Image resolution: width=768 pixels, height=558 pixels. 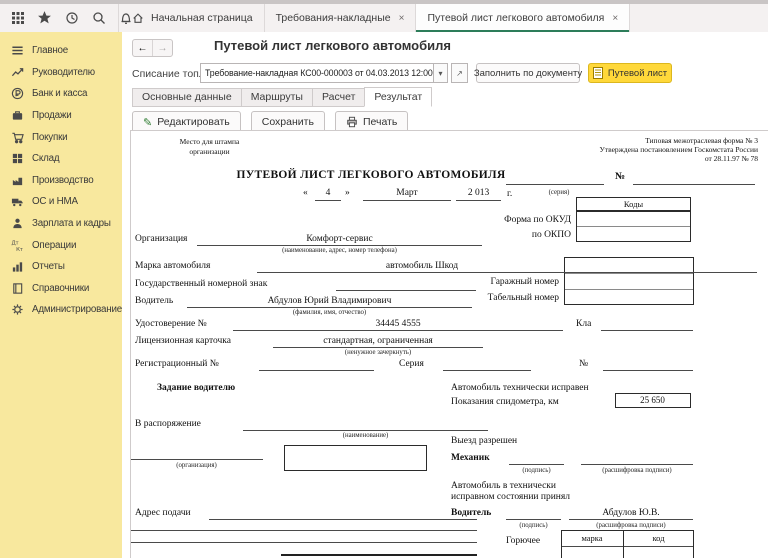 What do you see at coordinates (338, 97) in the screenshot?
I see `tab-calculation: Расчет` at bounding box center [338, 97].